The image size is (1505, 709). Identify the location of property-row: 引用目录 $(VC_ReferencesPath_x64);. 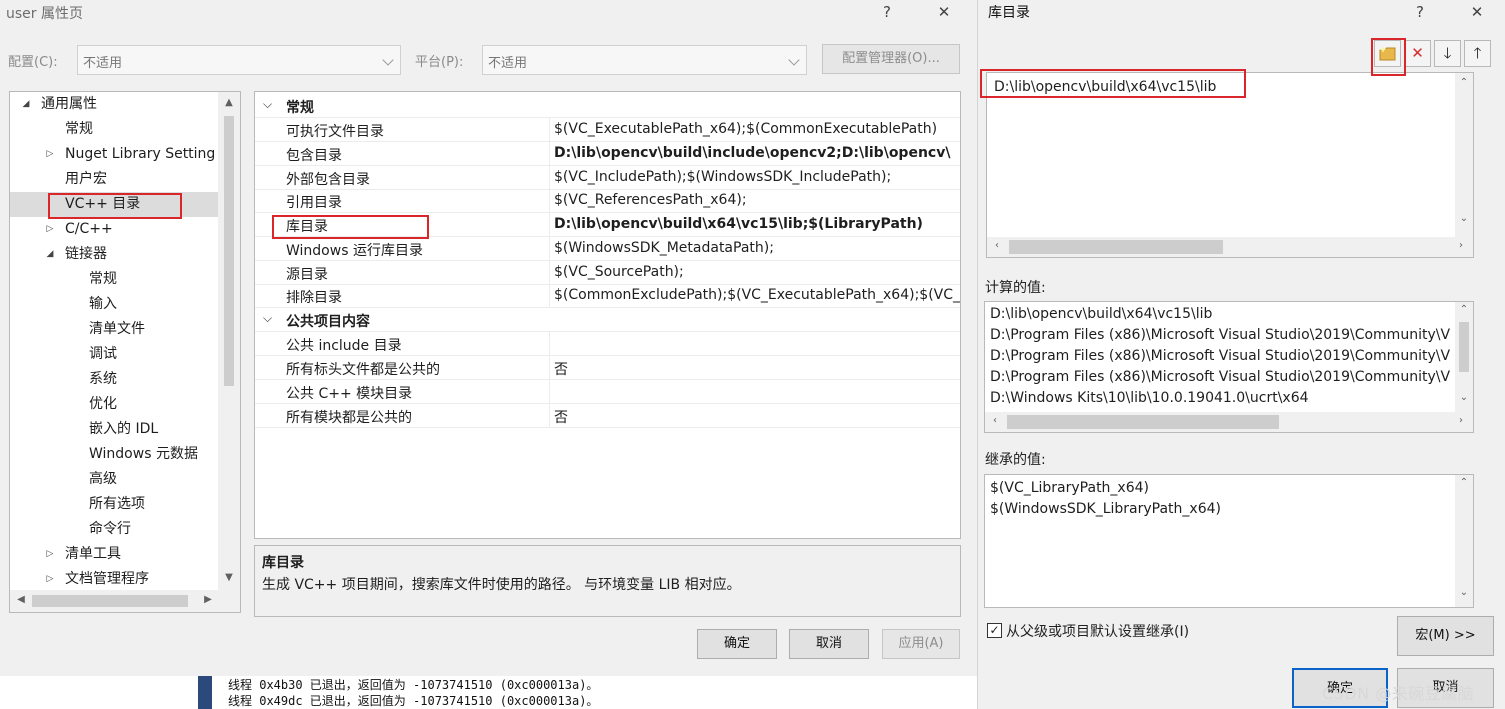
(607, 201).